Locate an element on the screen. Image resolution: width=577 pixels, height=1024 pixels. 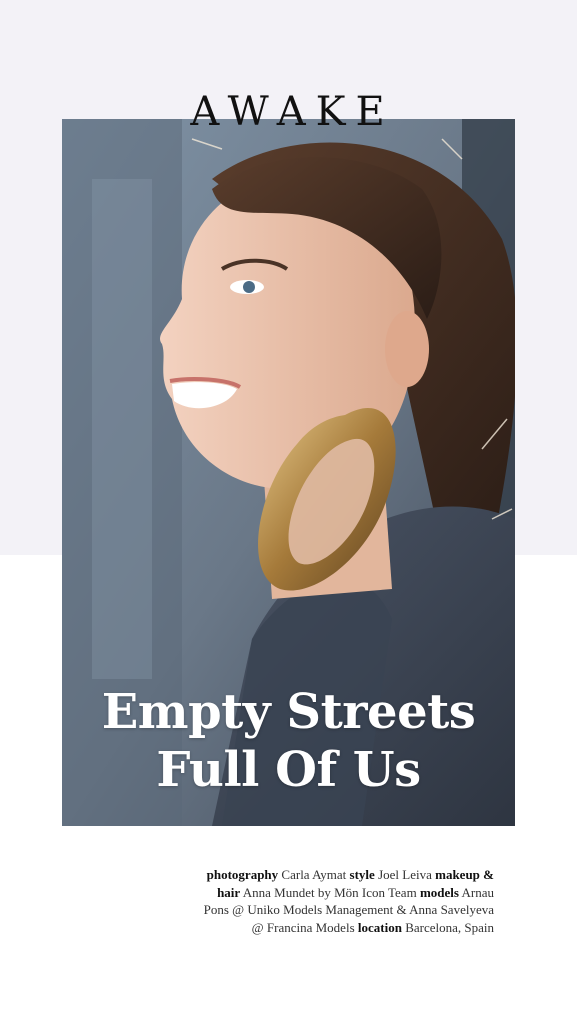
credit-name-photography: Carla Aymat is located at coordinates (314, 874).